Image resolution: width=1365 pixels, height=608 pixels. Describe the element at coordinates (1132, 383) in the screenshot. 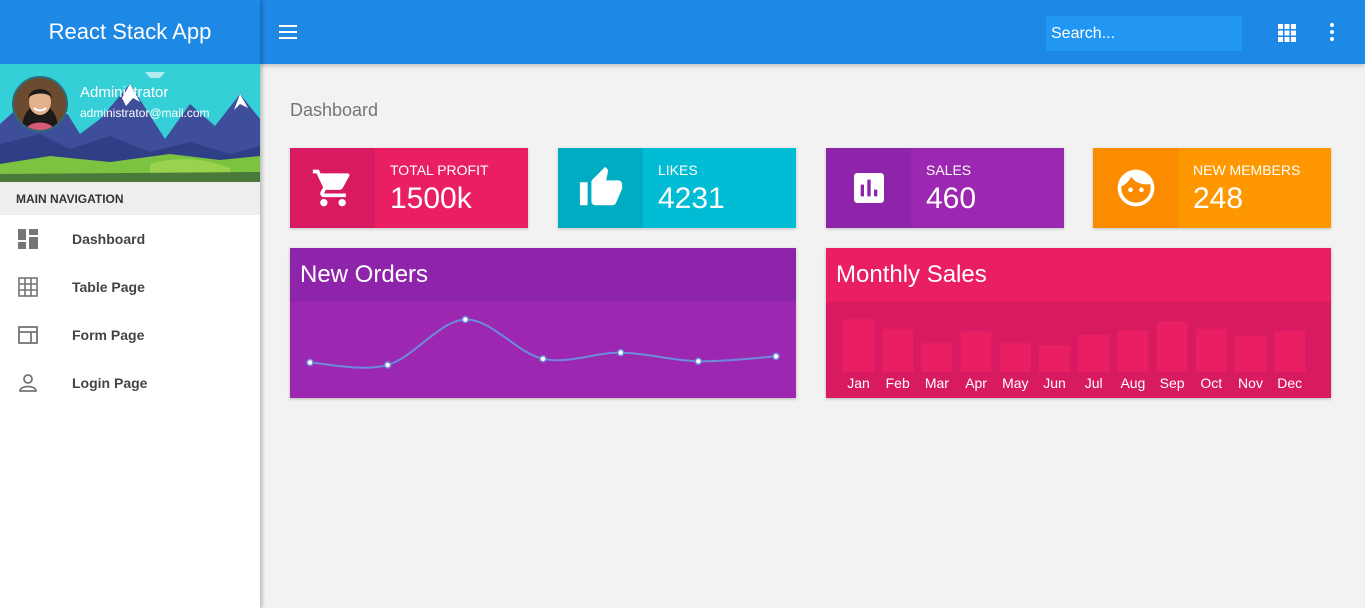

I see `monthly-sales-label-aug: Aug` at that location.